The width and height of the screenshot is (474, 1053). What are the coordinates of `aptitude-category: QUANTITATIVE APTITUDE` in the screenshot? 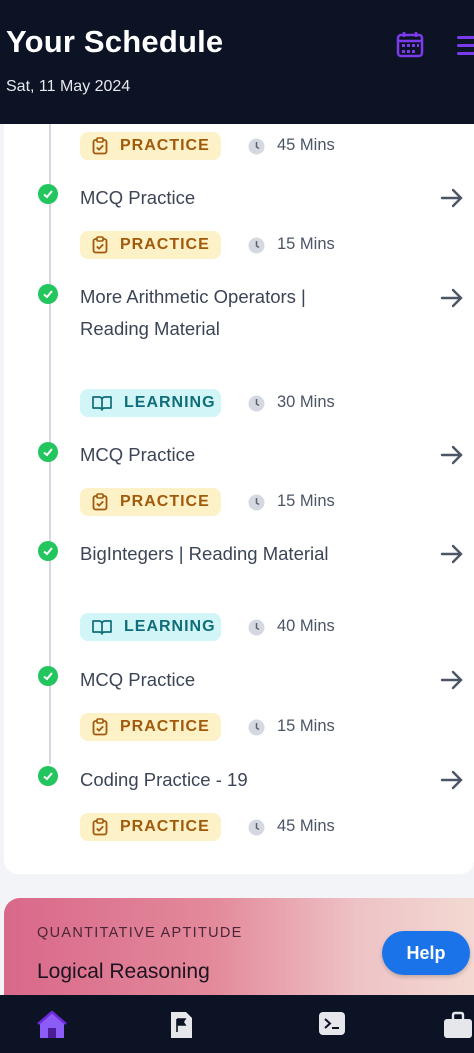 It's located at (140, 933).